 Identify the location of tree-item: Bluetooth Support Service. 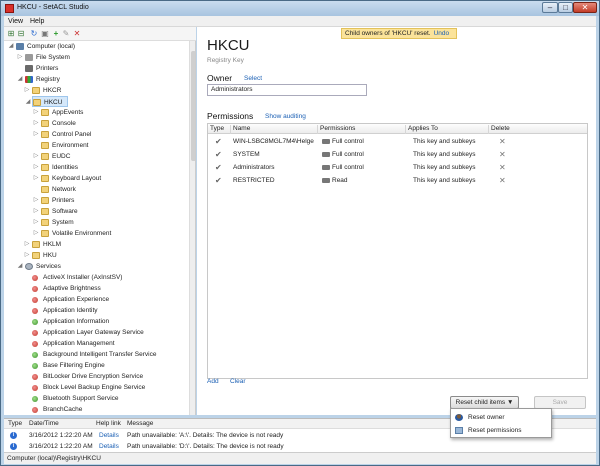
(96, 398).